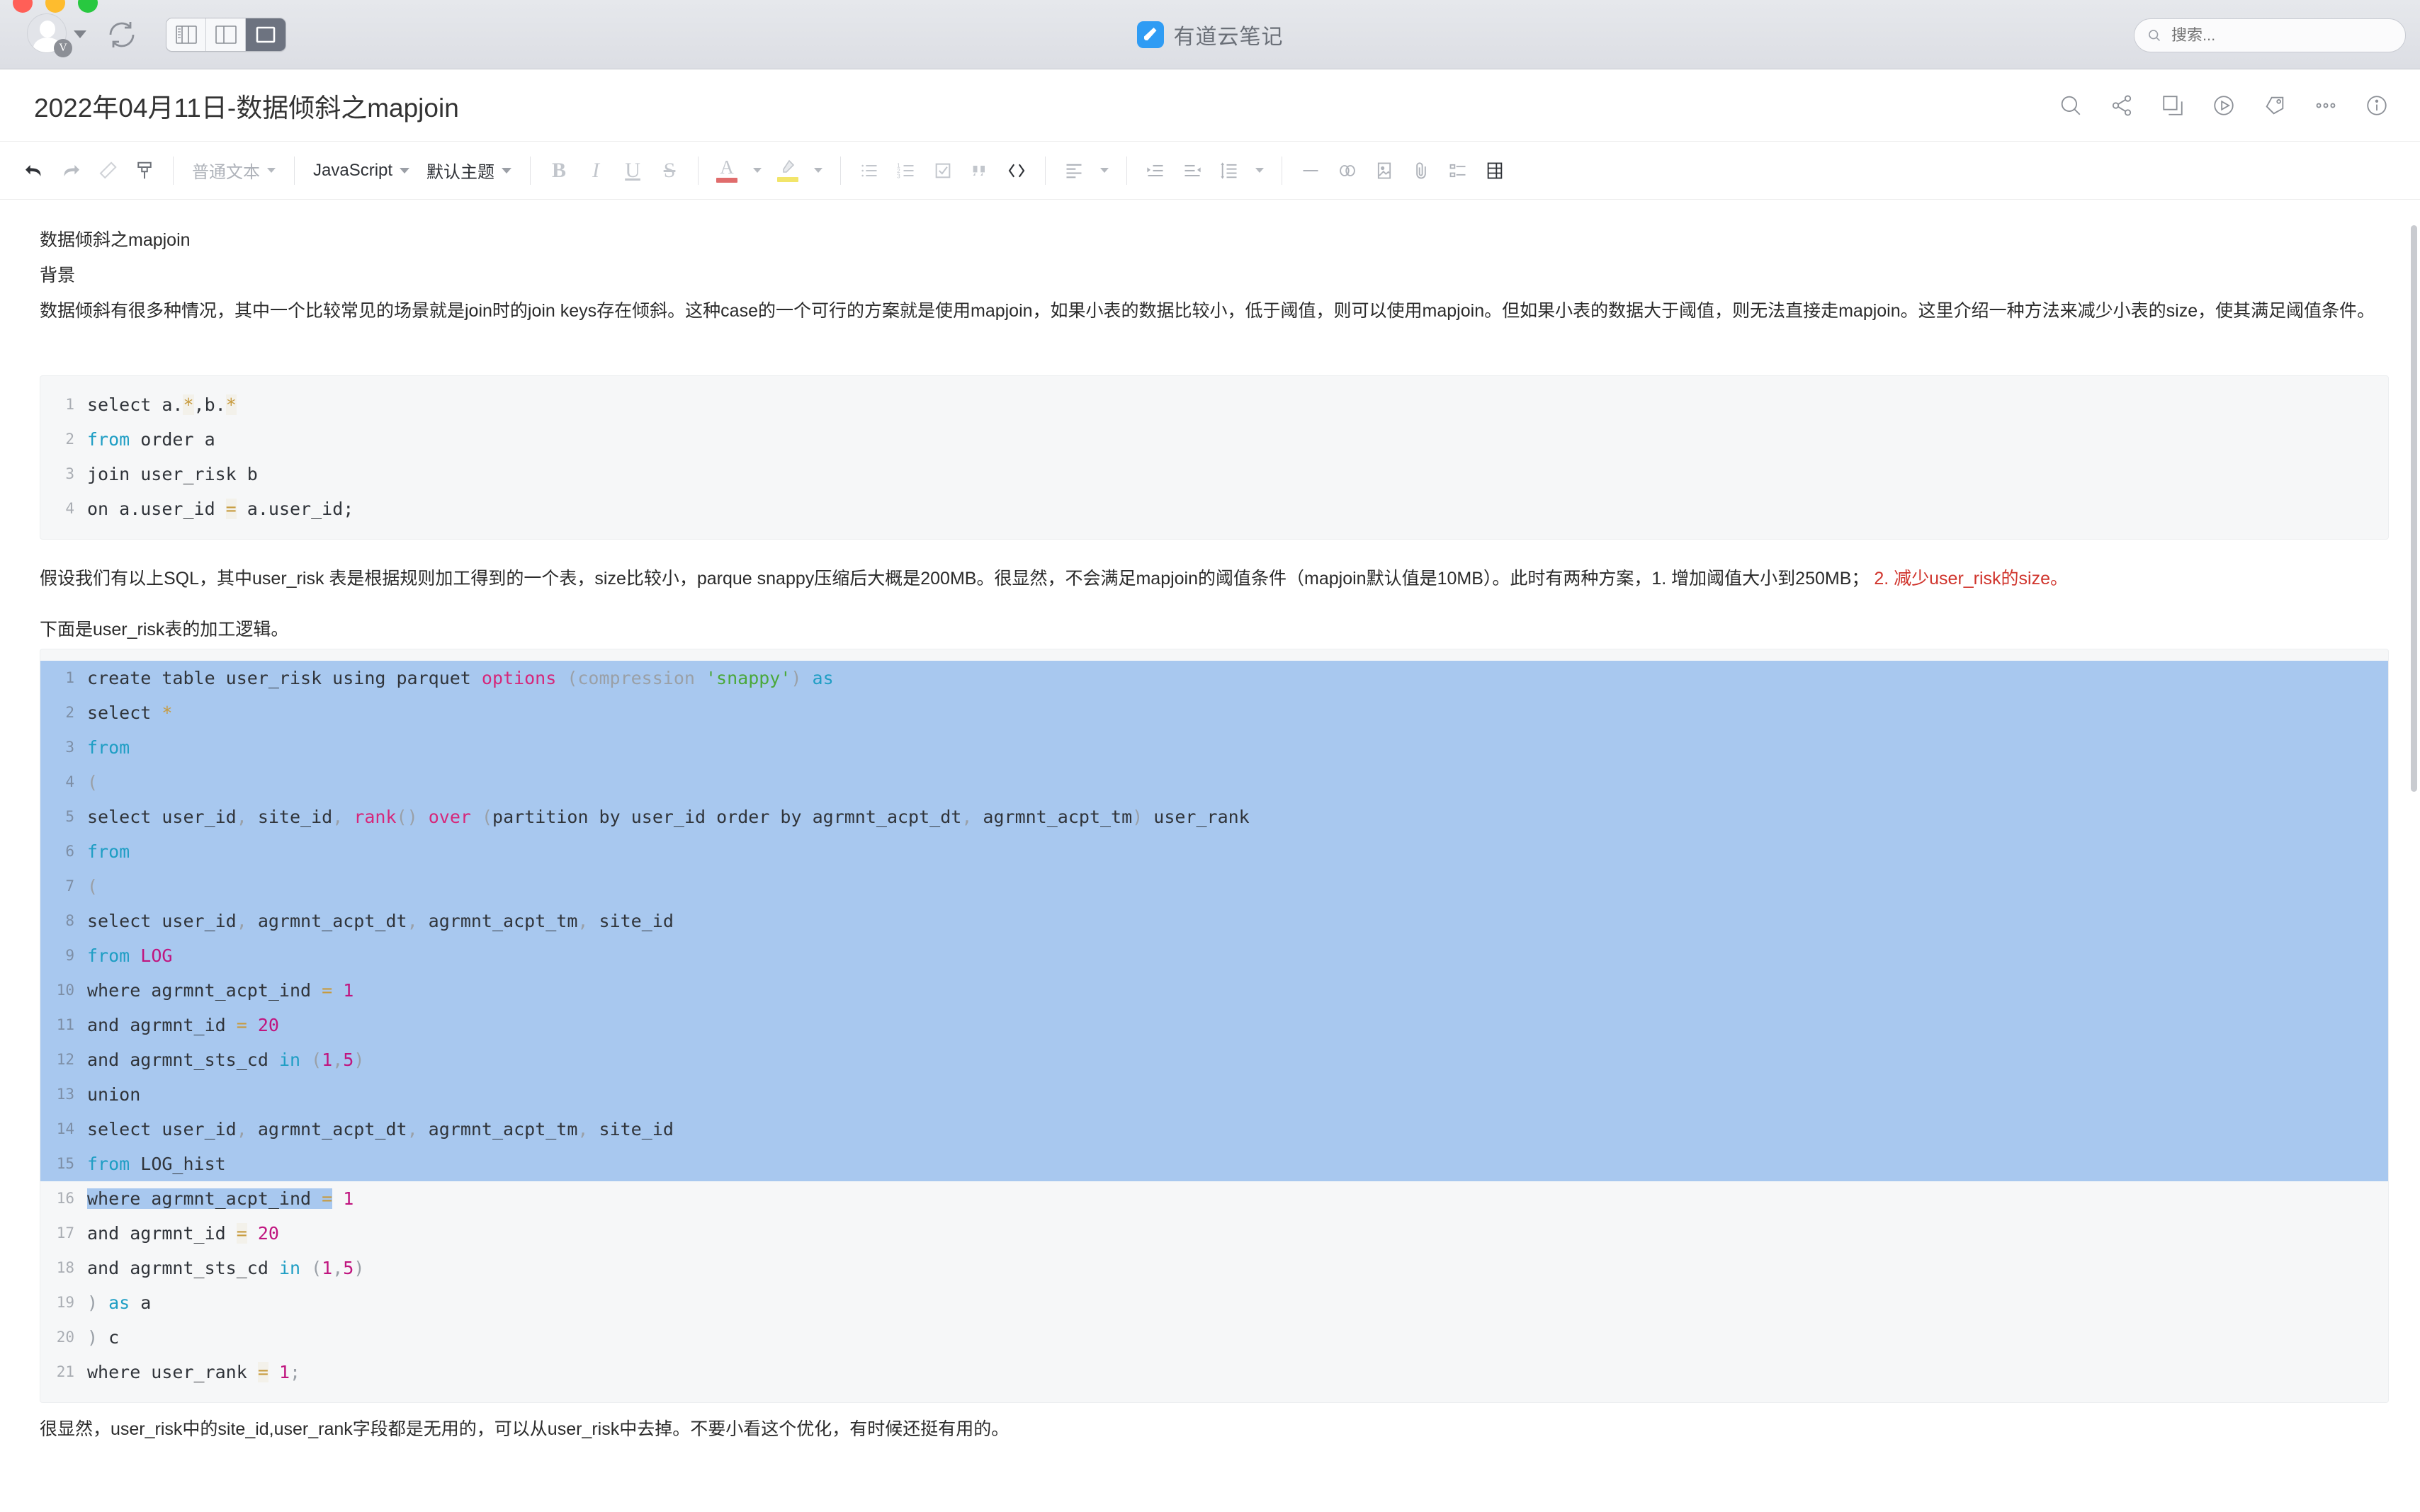 The height and width of the screenshot is (1512, 2420). Describe the element at coordinates (1260, 171) in the screenshot. I see `line-height-dropdown` at that location.